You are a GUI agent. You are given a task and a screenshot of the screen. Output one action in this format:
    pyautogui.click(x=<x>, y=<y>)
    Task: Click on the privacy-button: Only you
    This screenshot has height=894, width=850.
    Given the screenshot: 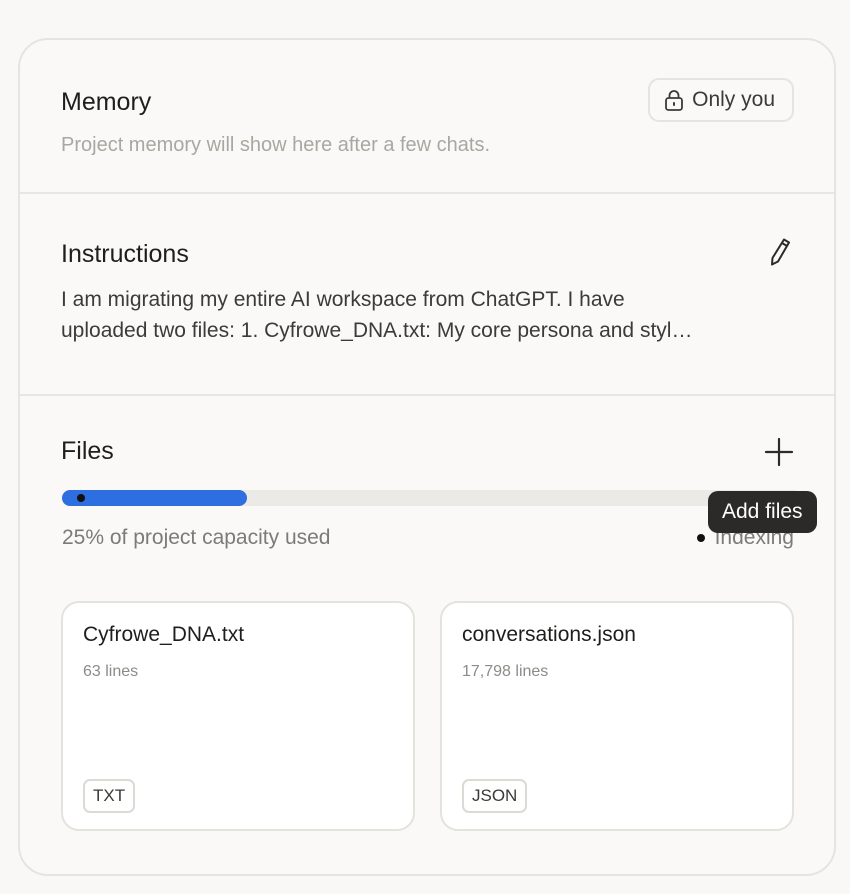 What is the action you would take?
    pyautogui.click(x=721, y=100)
    